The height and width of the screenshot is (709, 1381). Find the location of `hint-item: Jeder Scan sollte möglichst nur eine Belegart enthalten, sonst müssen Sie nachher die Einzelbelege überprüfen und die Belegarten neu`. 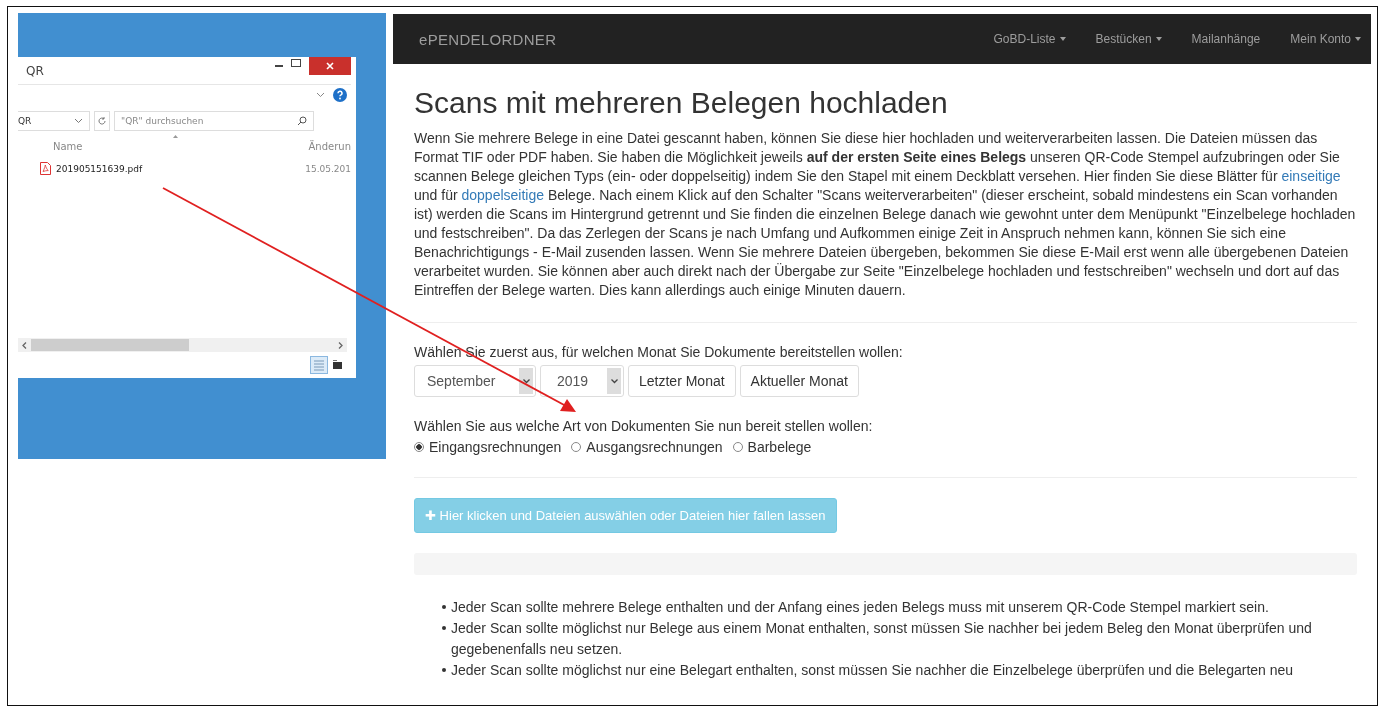

hint-item: Jeder Scan sollte möglichst nur eine Belegart enthalten, sonst müssen Sie nachher die Einzelbelege überprüfen und die Belegarten neu is located at coordinates (895, 670).